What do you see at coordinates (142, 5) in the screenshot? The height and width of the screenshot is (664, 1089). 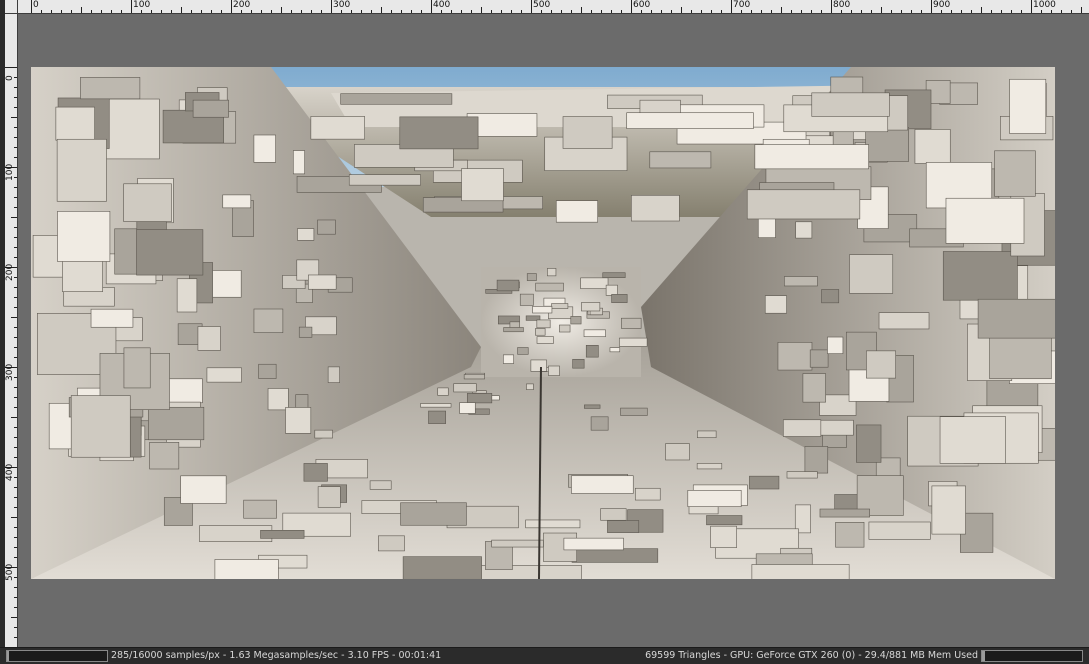 I see `ruler-label: 100` at bounding box center [142, 5].